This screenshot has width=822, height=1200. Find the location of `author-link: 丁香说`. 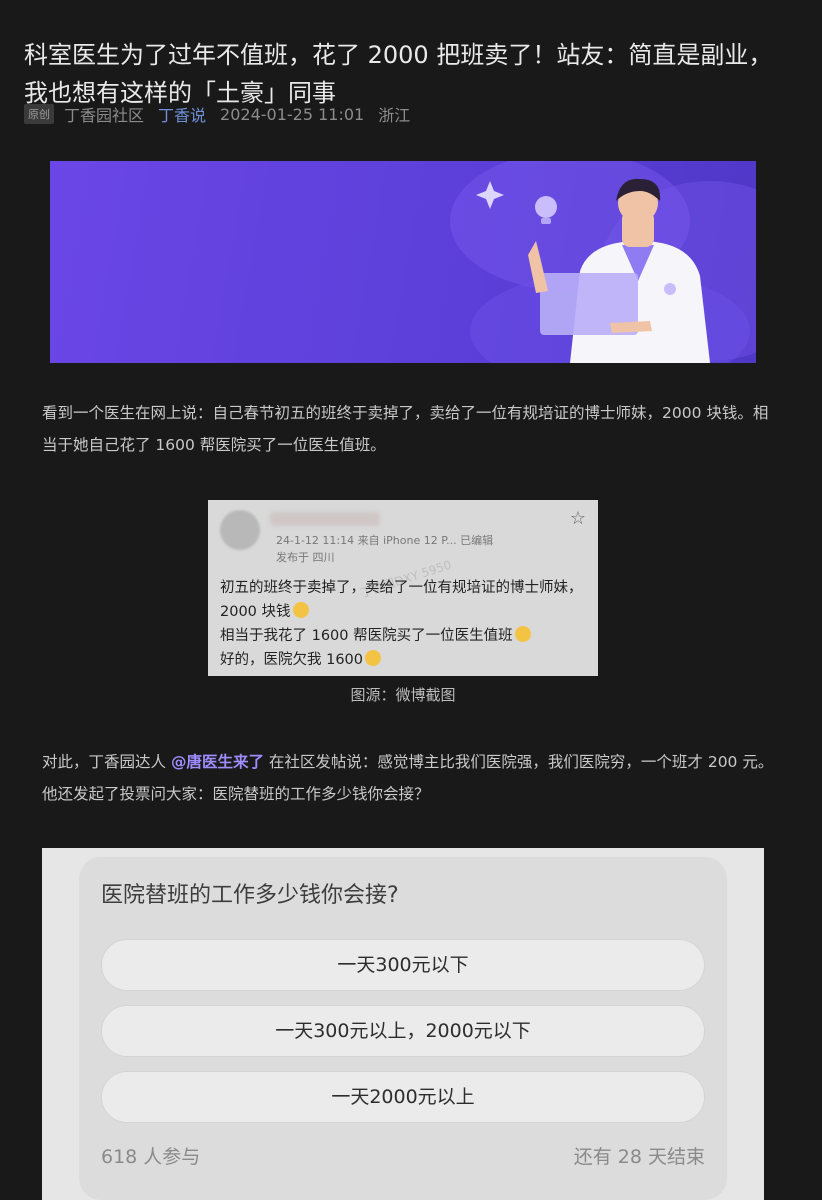

author-link: 丁香说 is located at coordinates (182, 114).